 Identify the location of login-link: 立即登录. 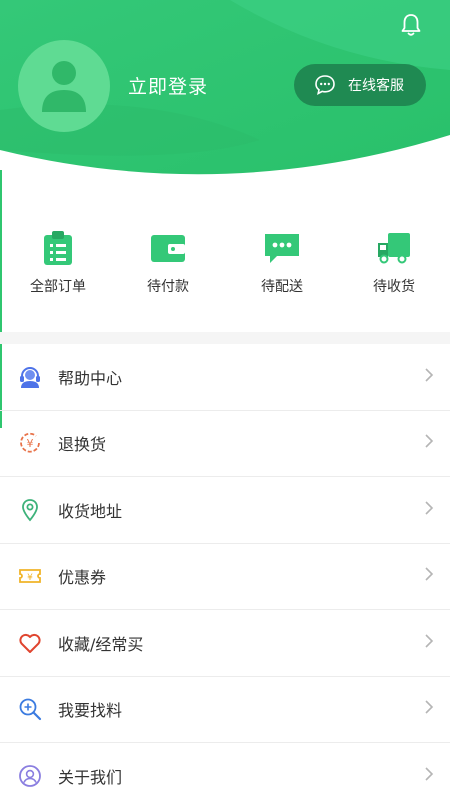
(168, 85).